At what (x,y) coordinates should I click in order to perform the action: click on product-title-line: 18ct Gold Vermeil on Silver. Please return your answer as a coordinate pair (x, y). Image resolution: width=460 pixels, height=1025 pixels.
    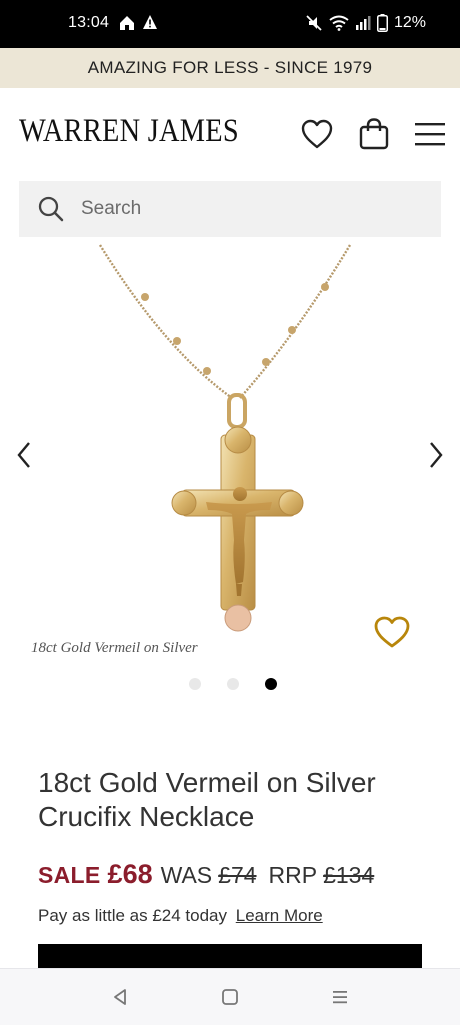
    Looking at the image, I should click on (207, 782).